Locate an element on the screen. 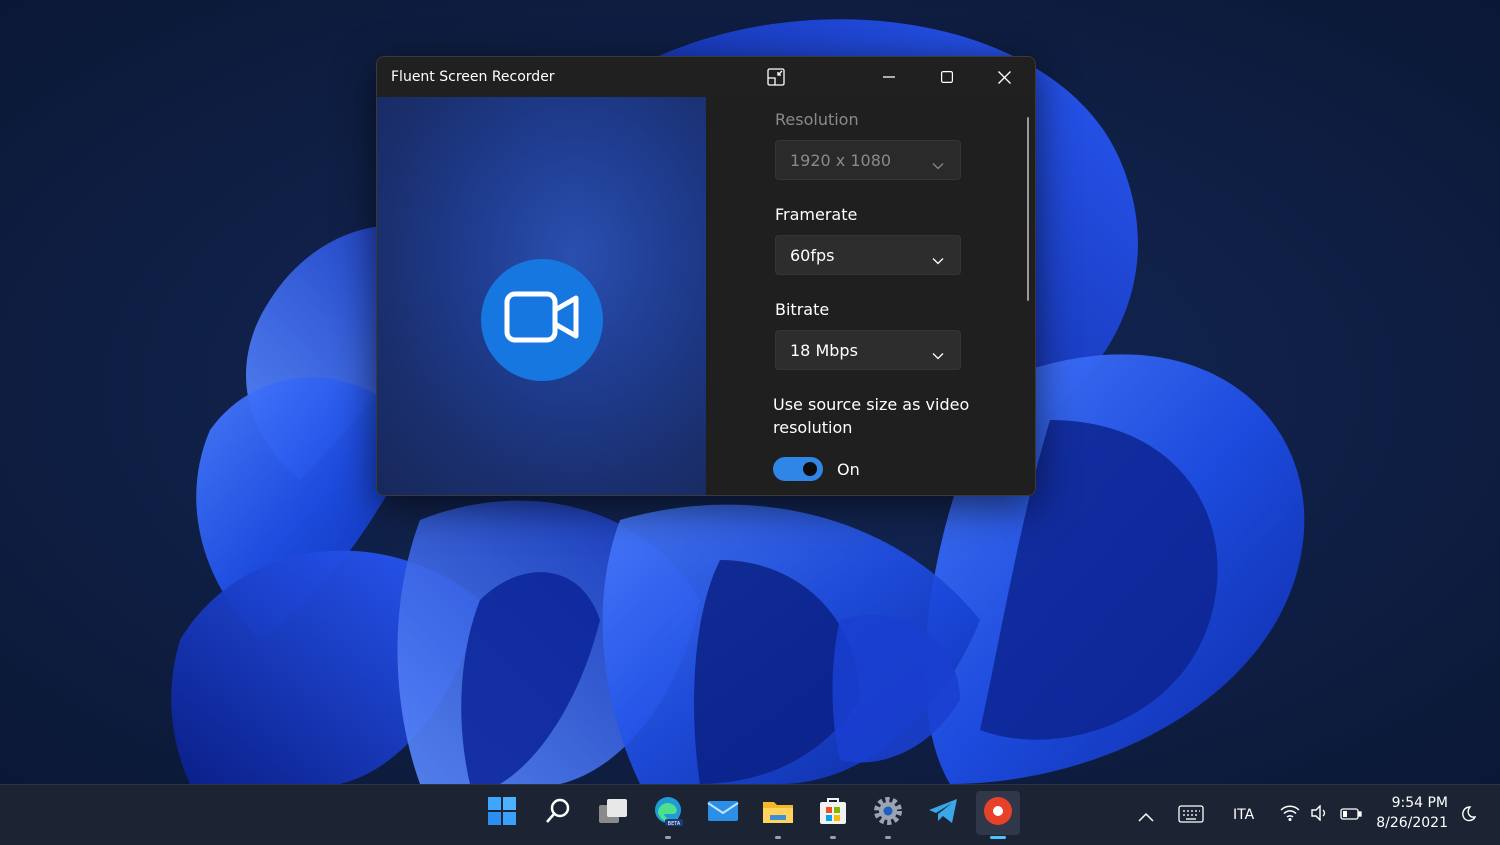 Image resolution: width=1500 pixels, height=845 pixels. input-language-indicator: ITA is located at coordinates (1243, 815).